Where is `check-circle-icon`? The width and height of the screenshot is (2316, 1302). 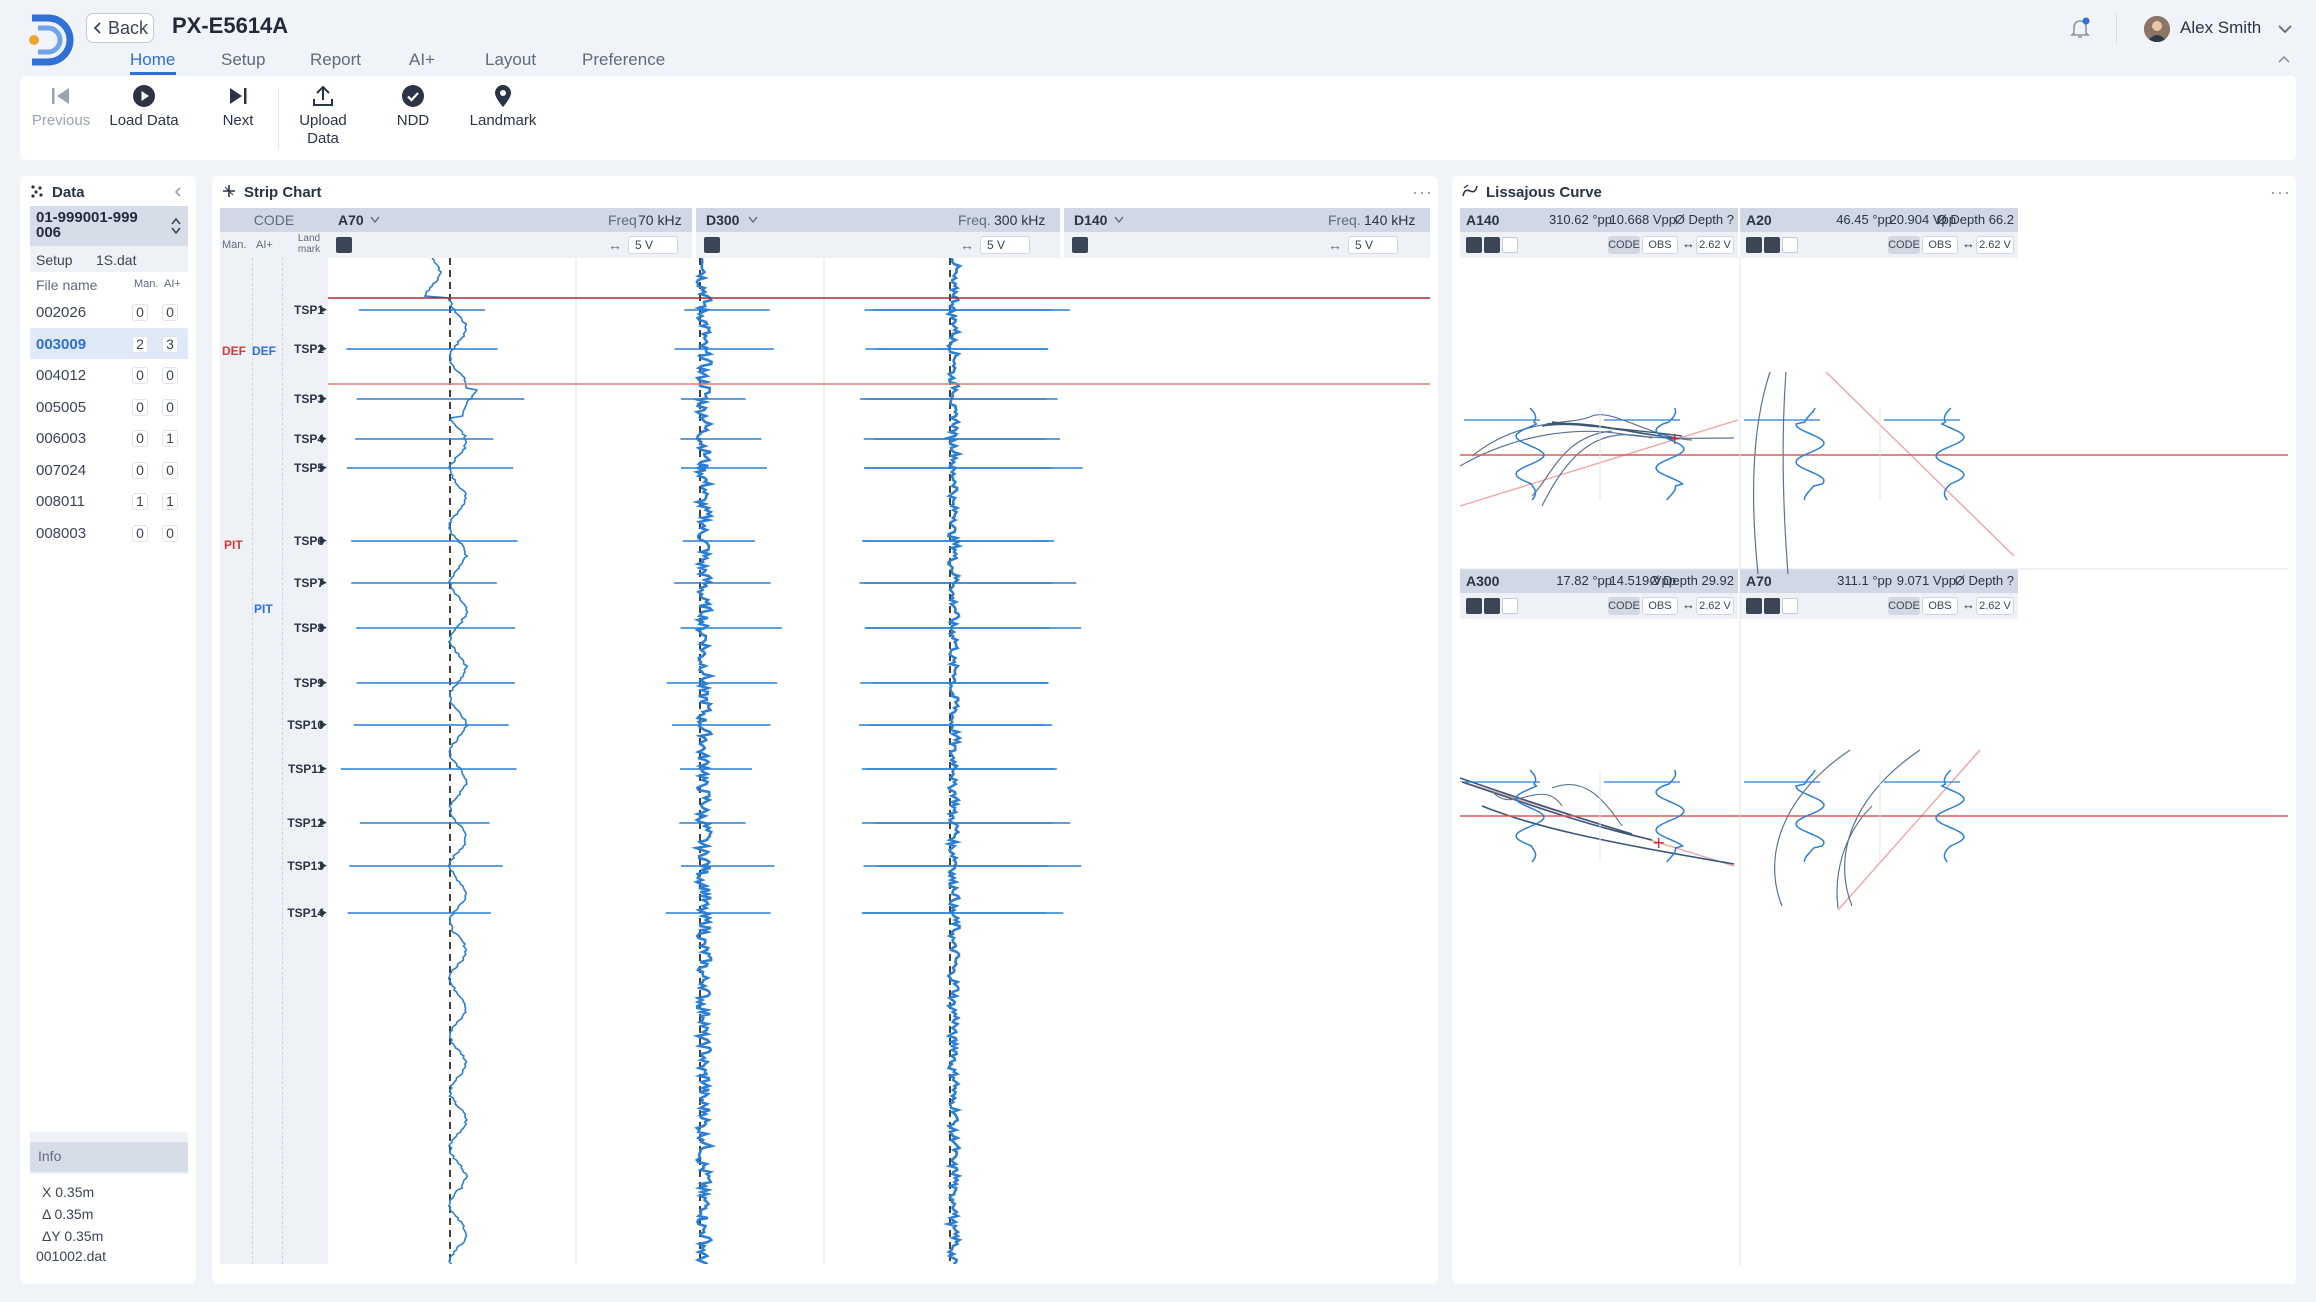
check-circle-icon is located at coordinates (413, 96).